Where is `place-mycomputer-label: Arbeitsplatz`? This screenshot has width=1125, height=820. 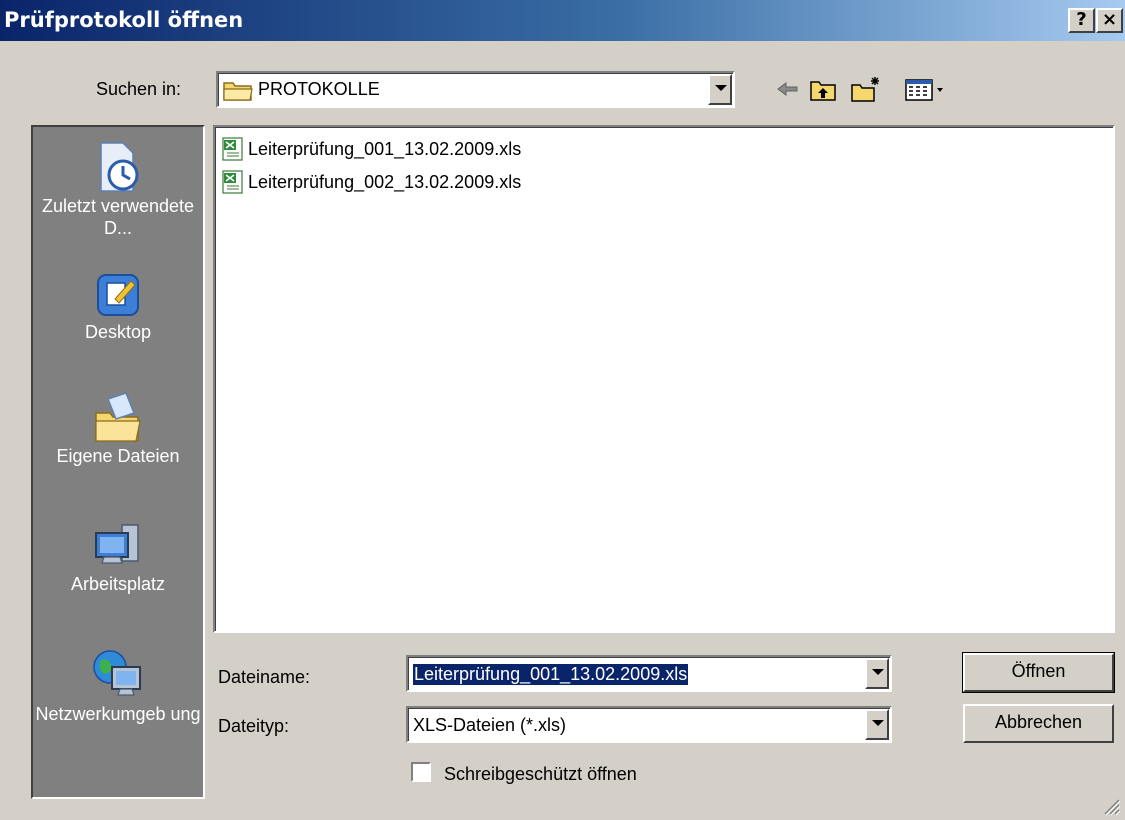 place-mycomputer-label: Arbeitsplatz is located at coordinates (118, 584).